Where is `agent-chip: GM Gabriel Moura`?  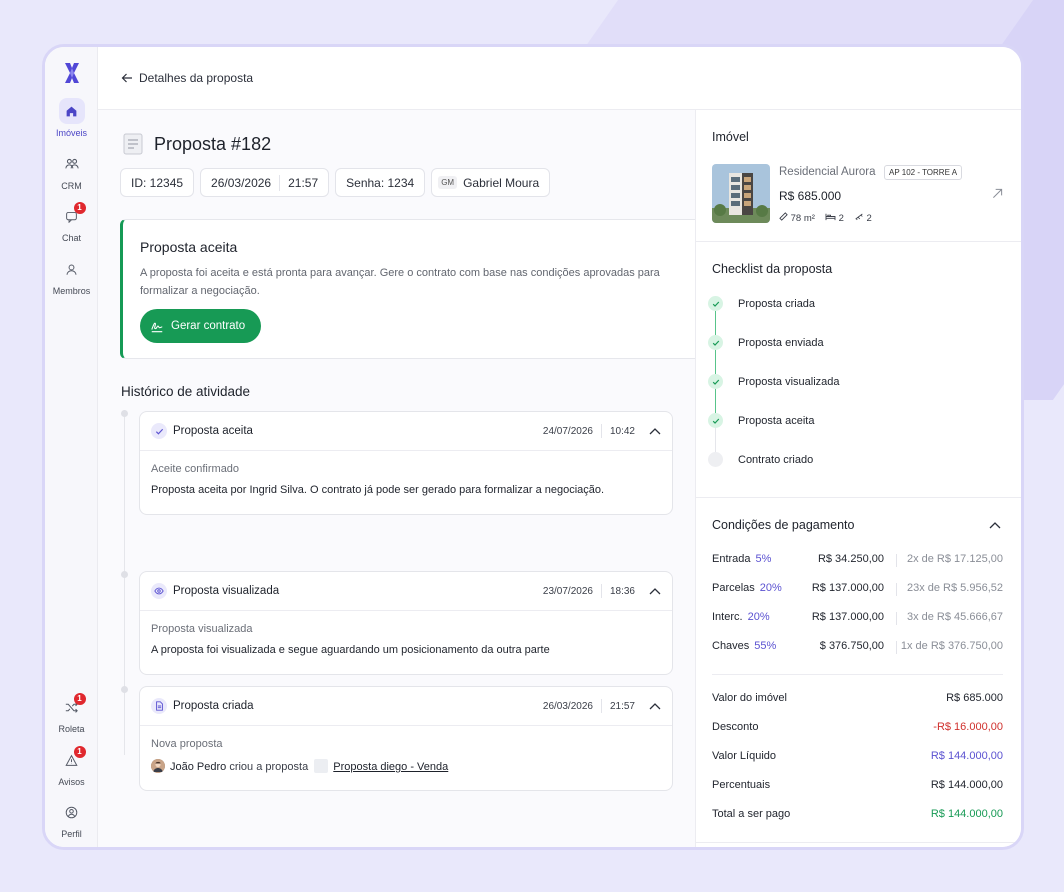
agent-chip: GM Gabriel Moura is located at coordinates (491, 182).